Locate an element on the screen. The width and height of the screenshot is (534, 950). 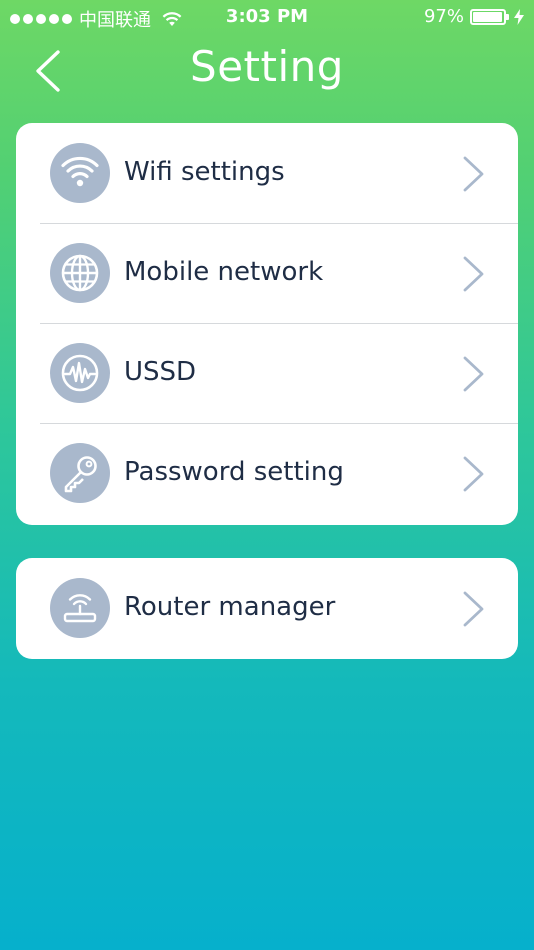
waveform-icon is located at coordinates (80, 373).